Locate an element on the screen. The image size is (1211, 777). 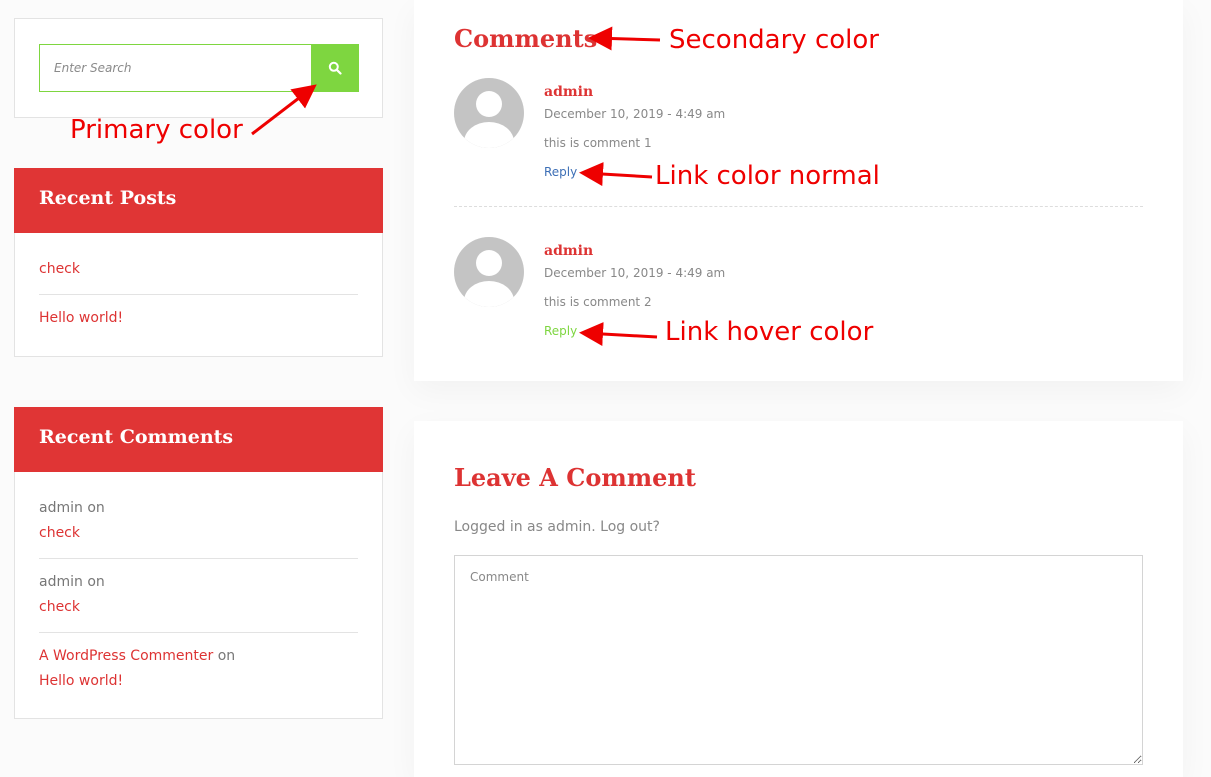
annotation-secondary-color: Secondary color is located at coordinates (774, 40).